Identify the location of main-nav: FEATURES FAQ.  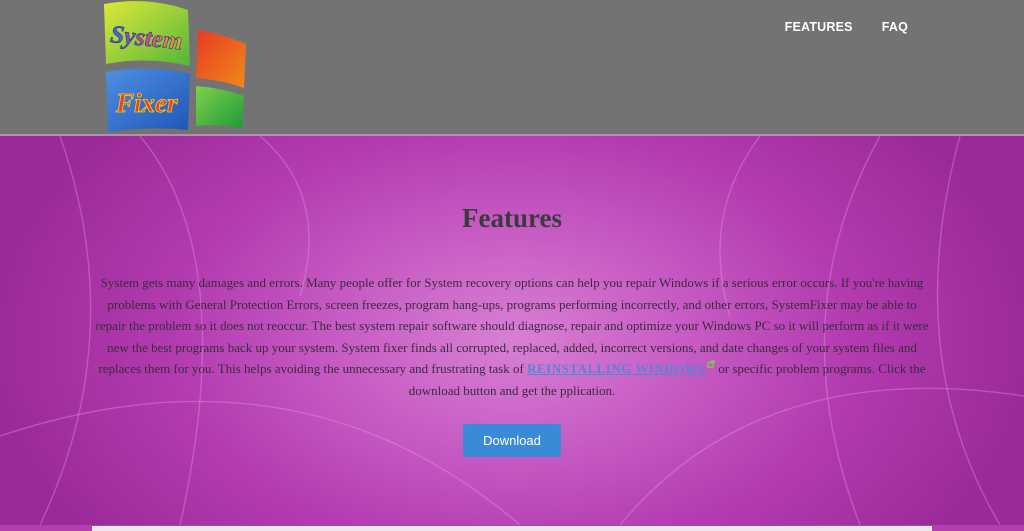
(846, 27).